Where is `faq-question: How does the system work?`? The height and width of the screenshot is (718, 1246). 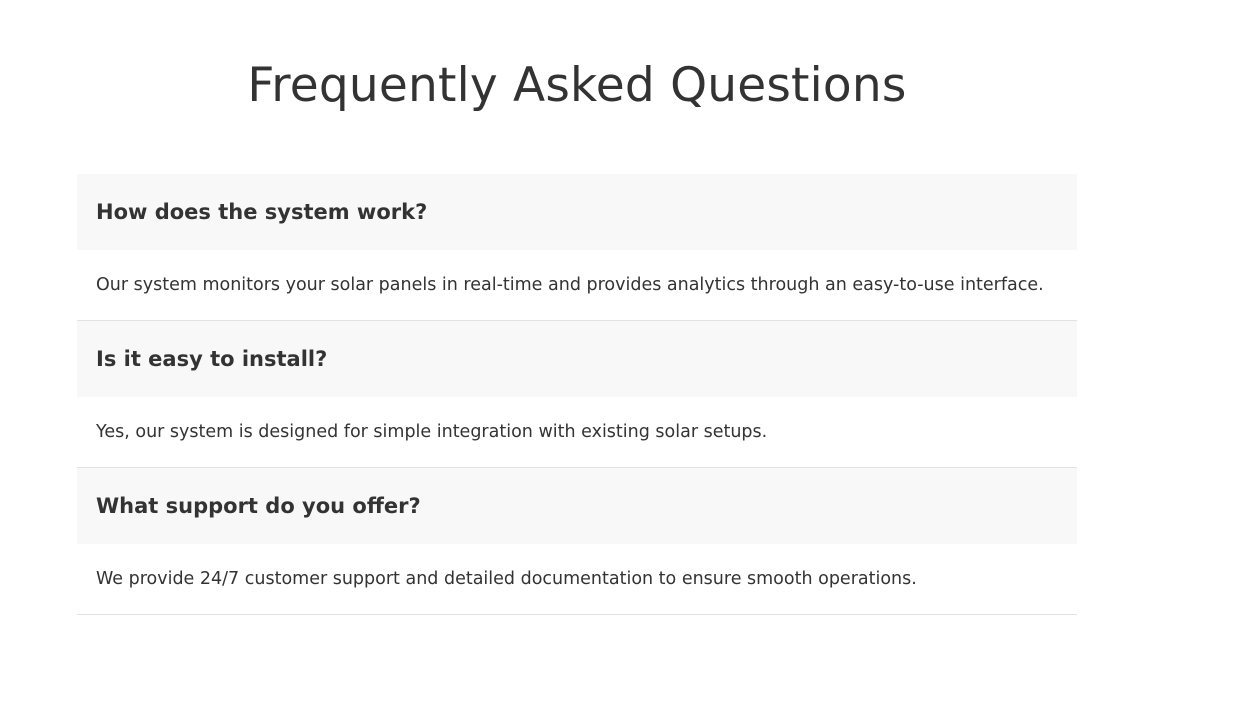
faq-question: How does the system work? is located at coordinates (577, 212).